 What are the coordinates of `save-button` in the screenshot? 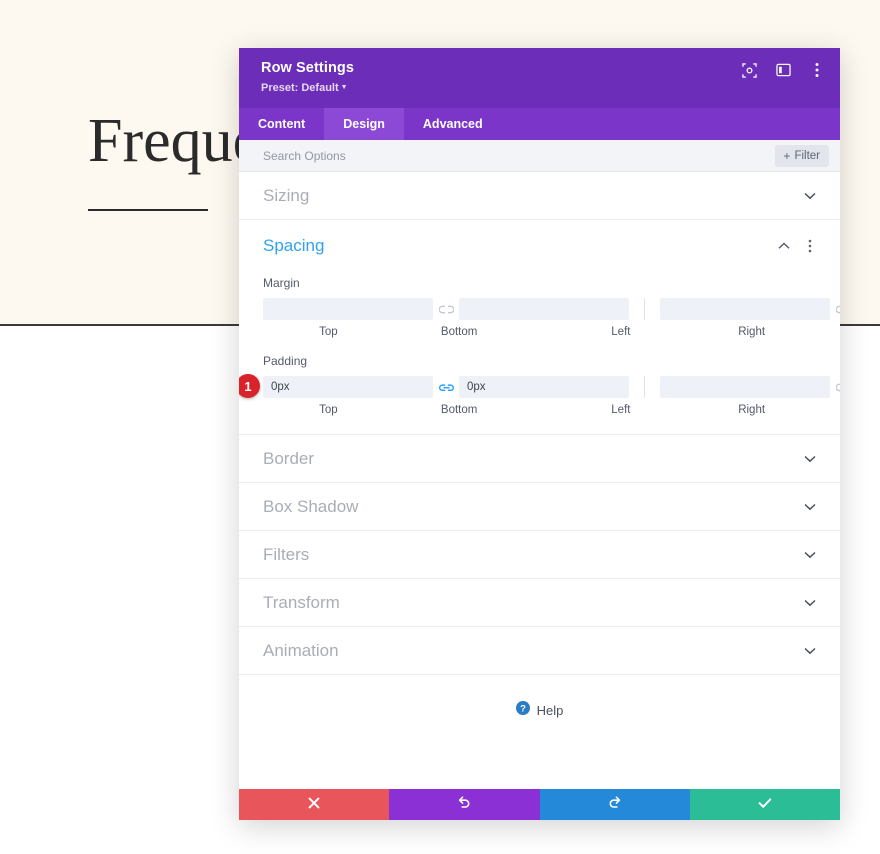 It's located at (764, 804).